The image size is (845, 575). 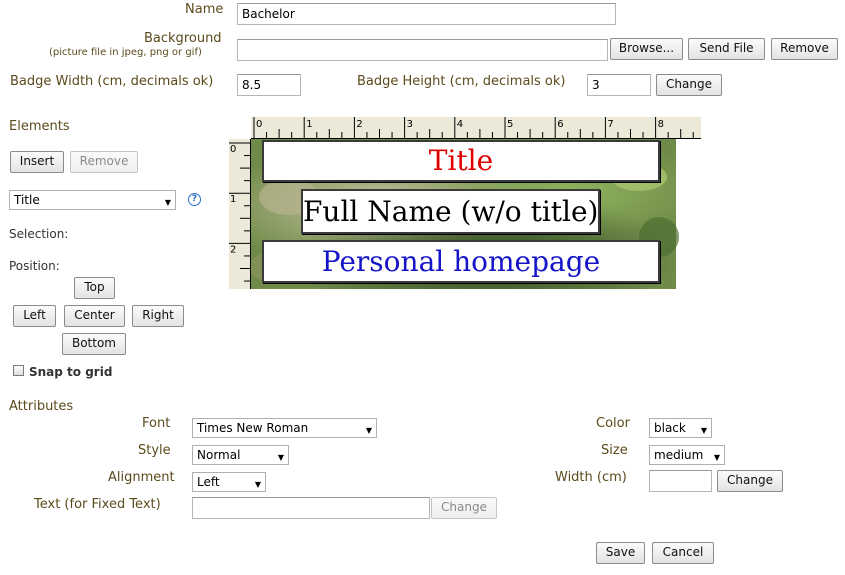 What do you see at coordinates (679, 455) in the screenshot?
I see `size-select-value: medium` at bounding box center [679, 455].